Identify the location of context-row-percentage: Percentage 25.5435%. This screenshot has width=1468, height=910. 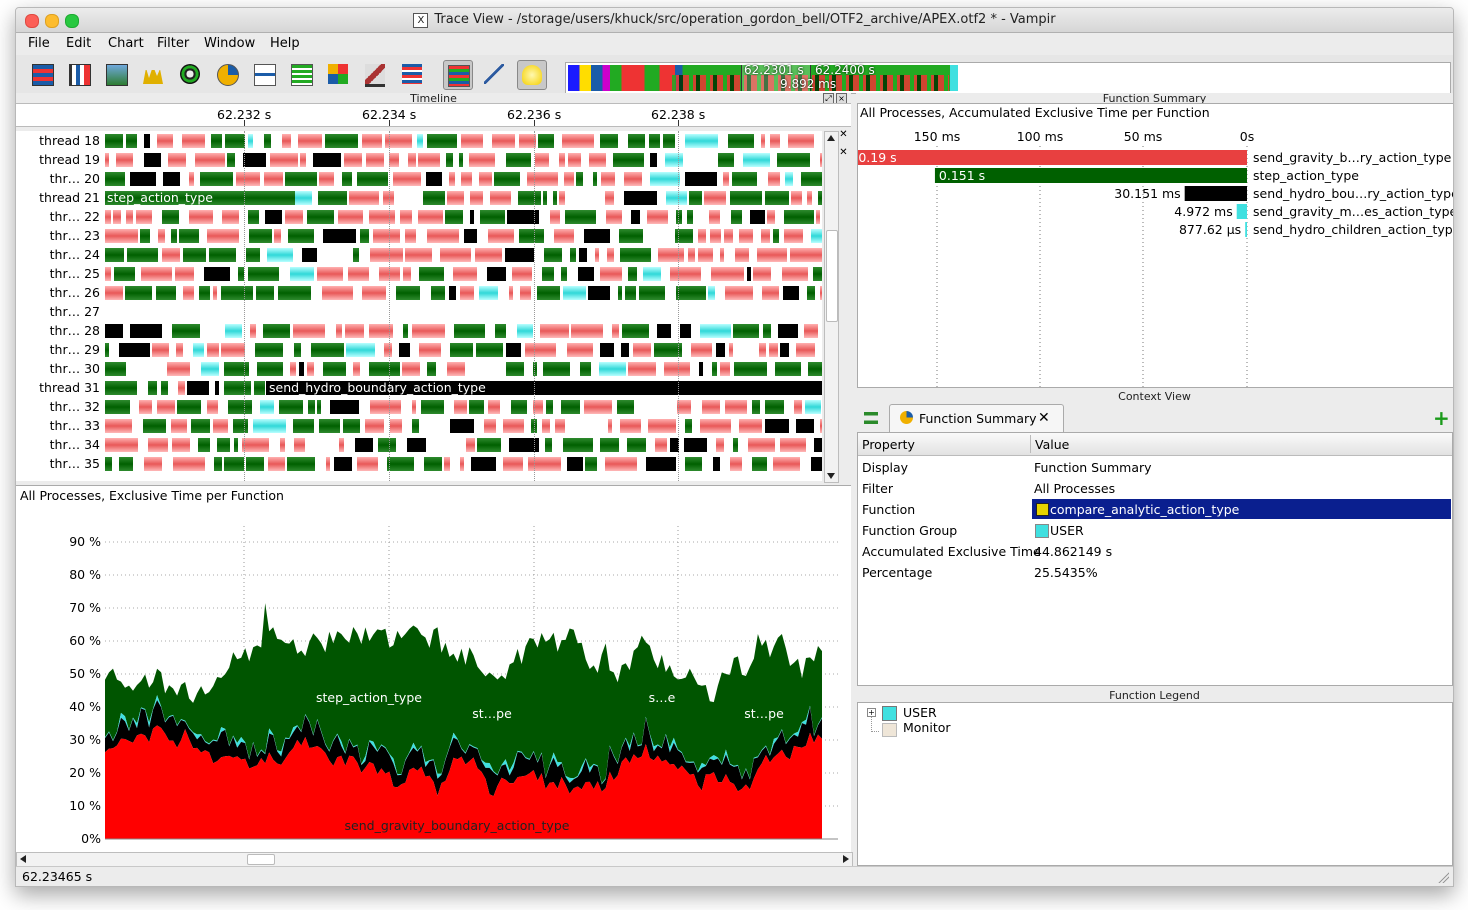
(1155, 572).